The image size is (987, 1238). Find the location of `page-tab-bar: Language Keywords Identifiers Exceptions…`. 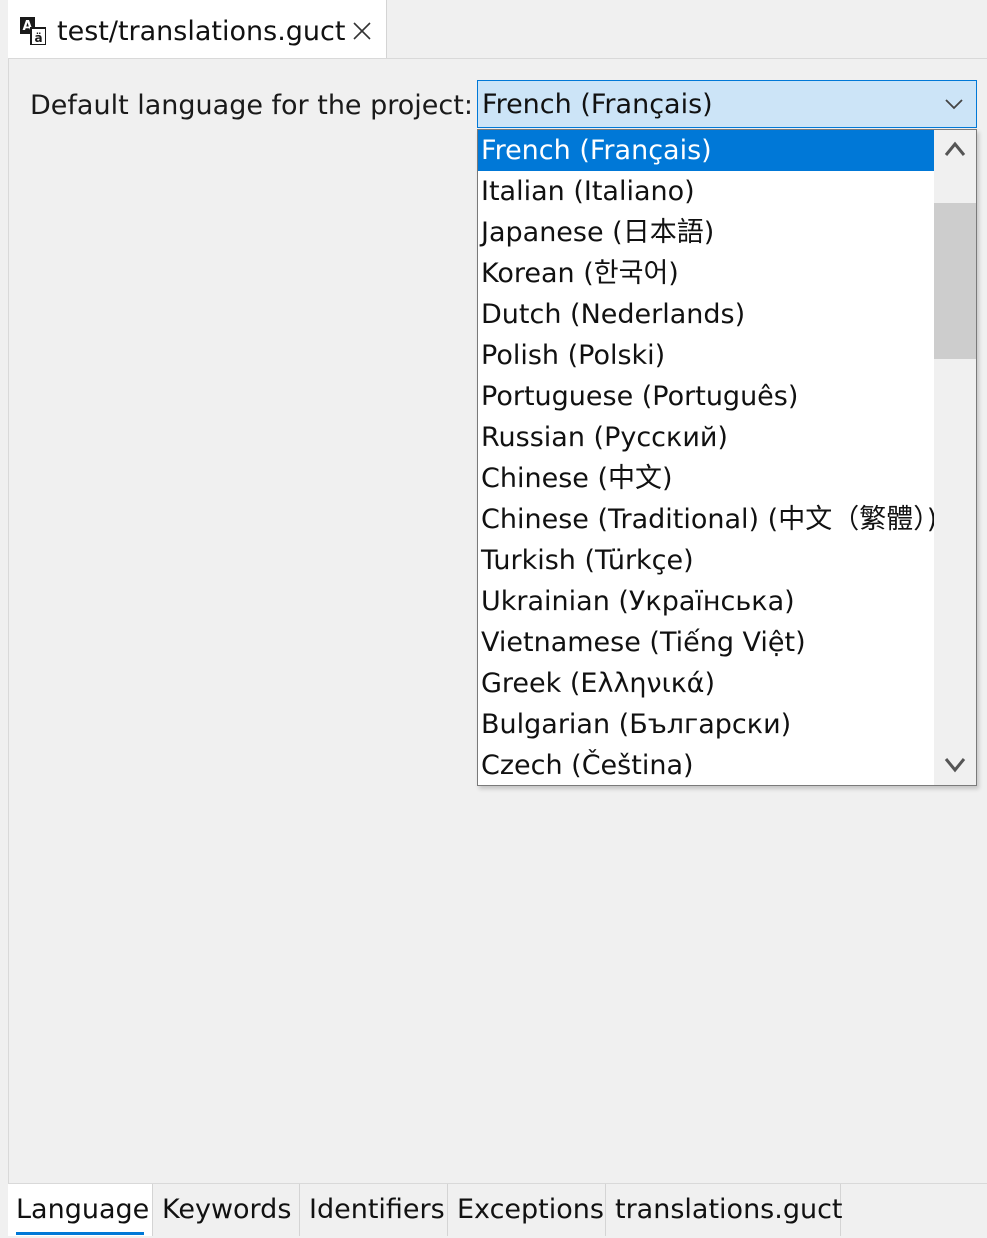

page-tab-bar: Language Keywords Identifiers Exceptions… is located at coordinates (497, 1210).